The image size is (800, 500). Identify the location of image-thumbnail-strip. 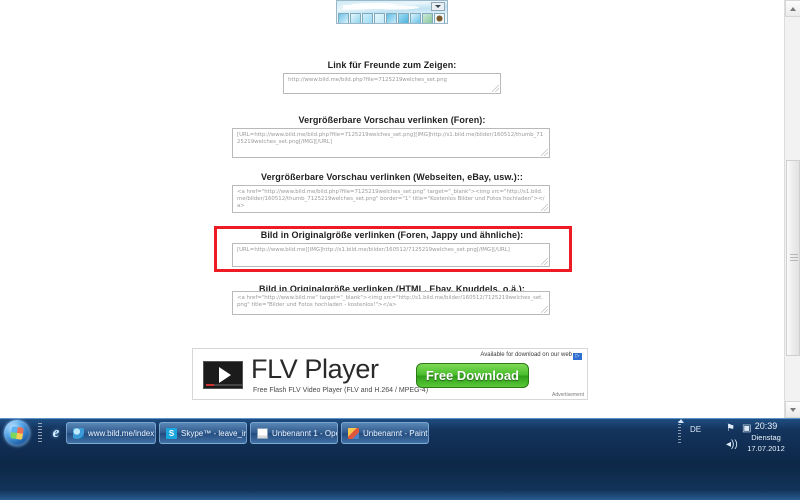
(392, 12).